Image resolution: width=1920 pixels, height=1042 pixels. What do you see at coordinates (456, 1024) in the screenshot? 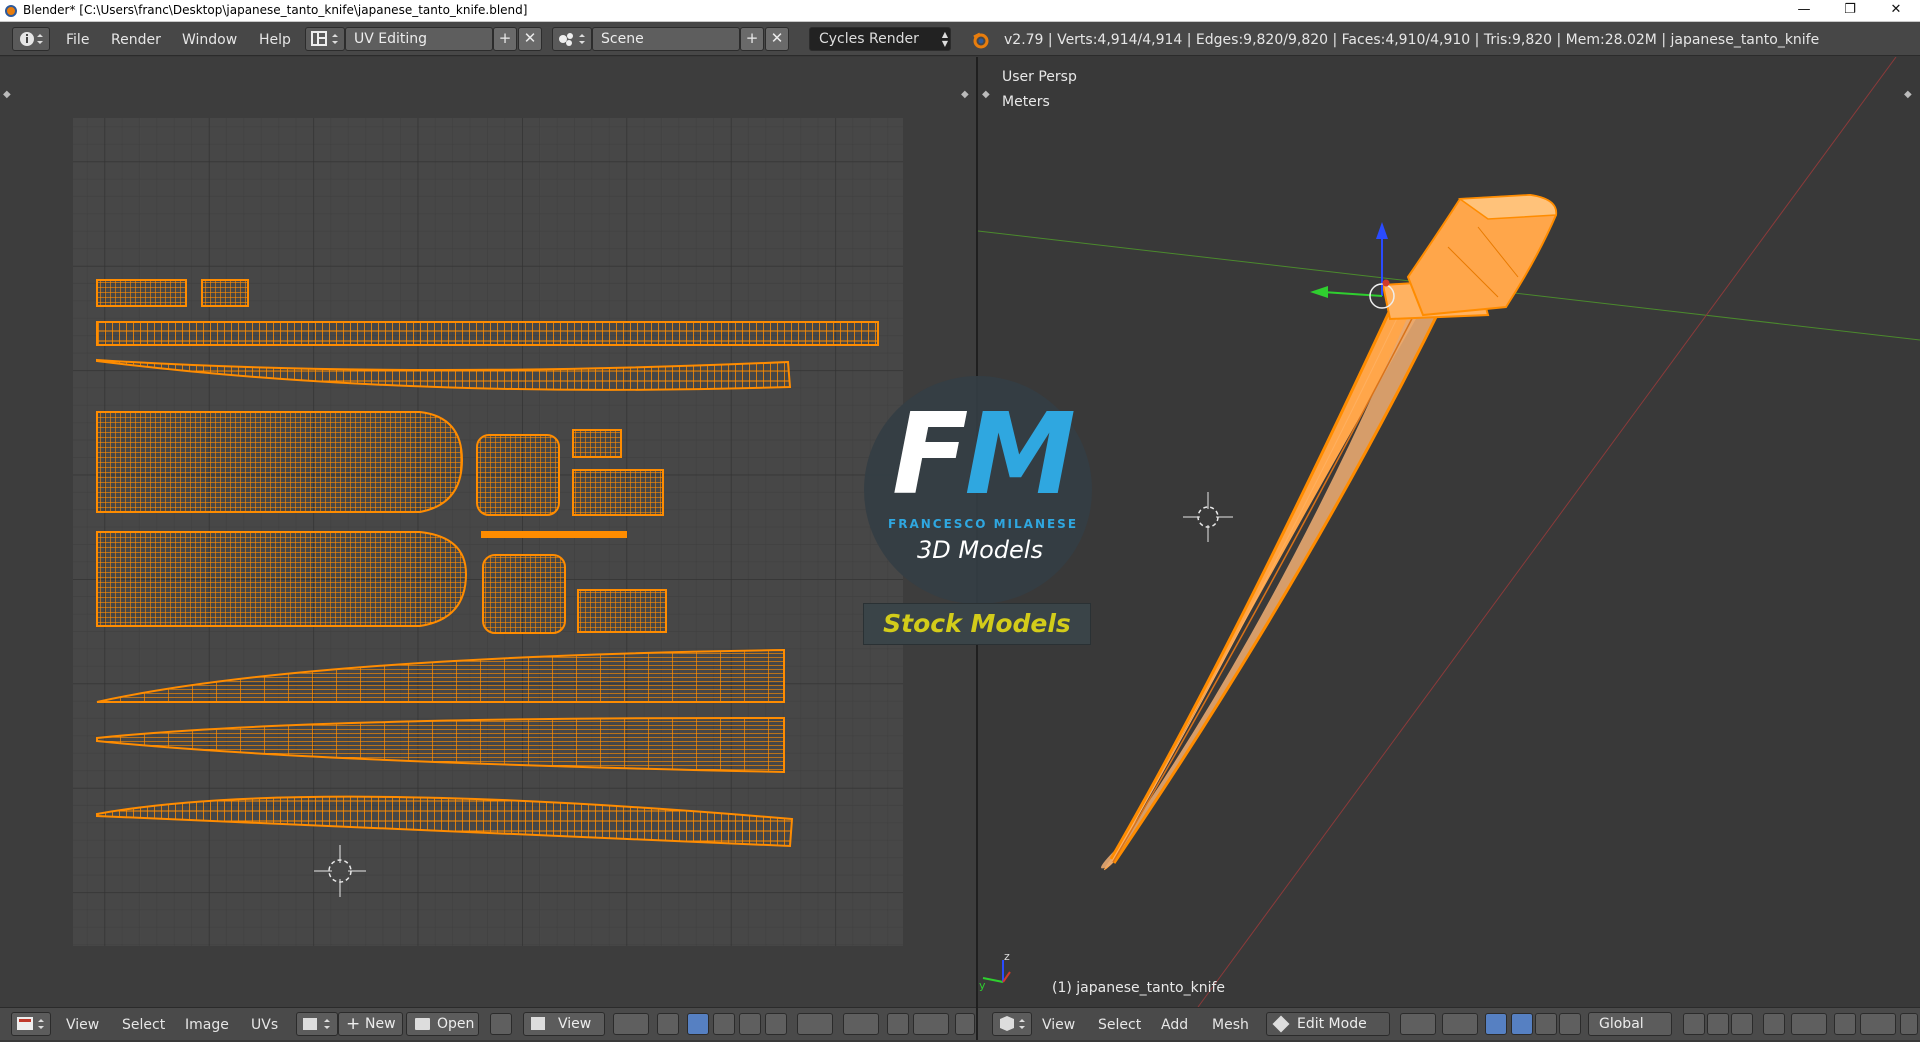
I see `open-image-label: Open` at bounding box center [456, 1024].